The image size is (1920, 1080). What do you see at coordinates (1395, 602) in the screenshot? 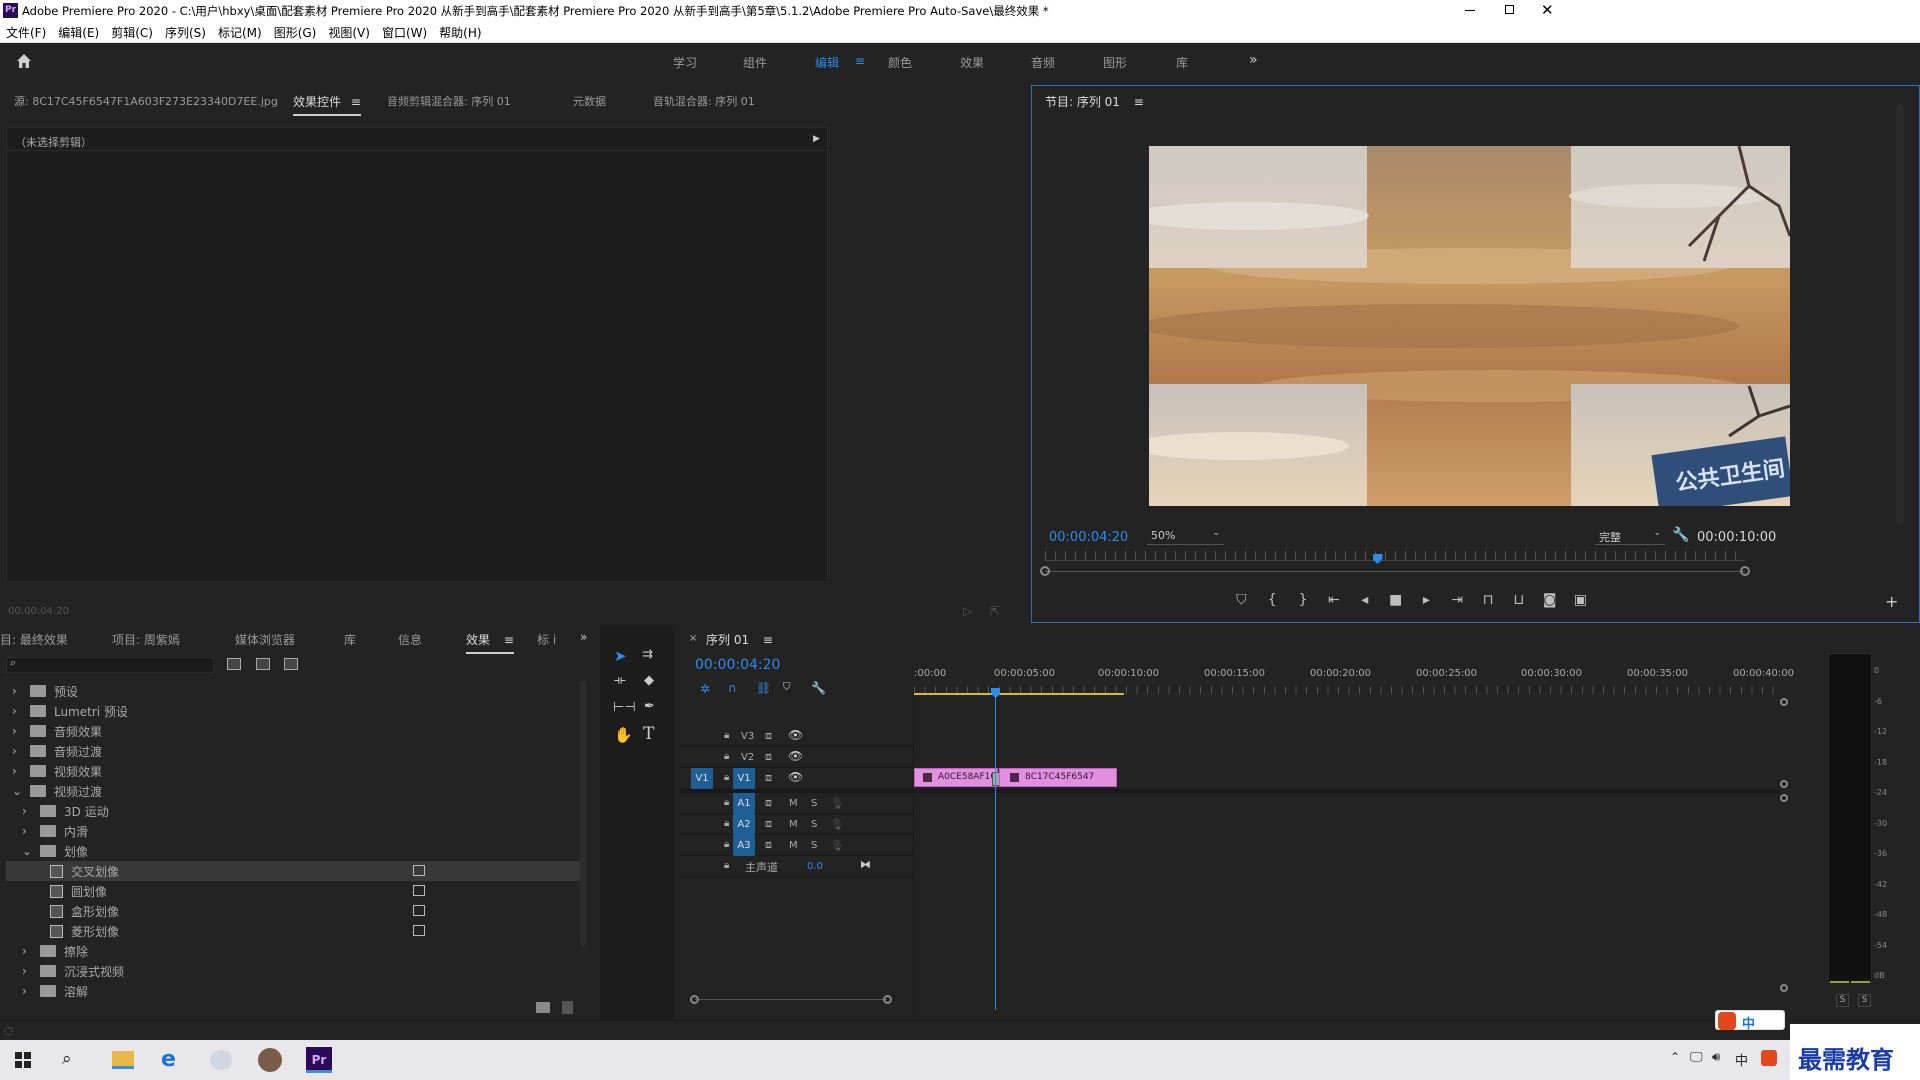
I see `stop-icon: ■` at bounding box center [1395, 602].